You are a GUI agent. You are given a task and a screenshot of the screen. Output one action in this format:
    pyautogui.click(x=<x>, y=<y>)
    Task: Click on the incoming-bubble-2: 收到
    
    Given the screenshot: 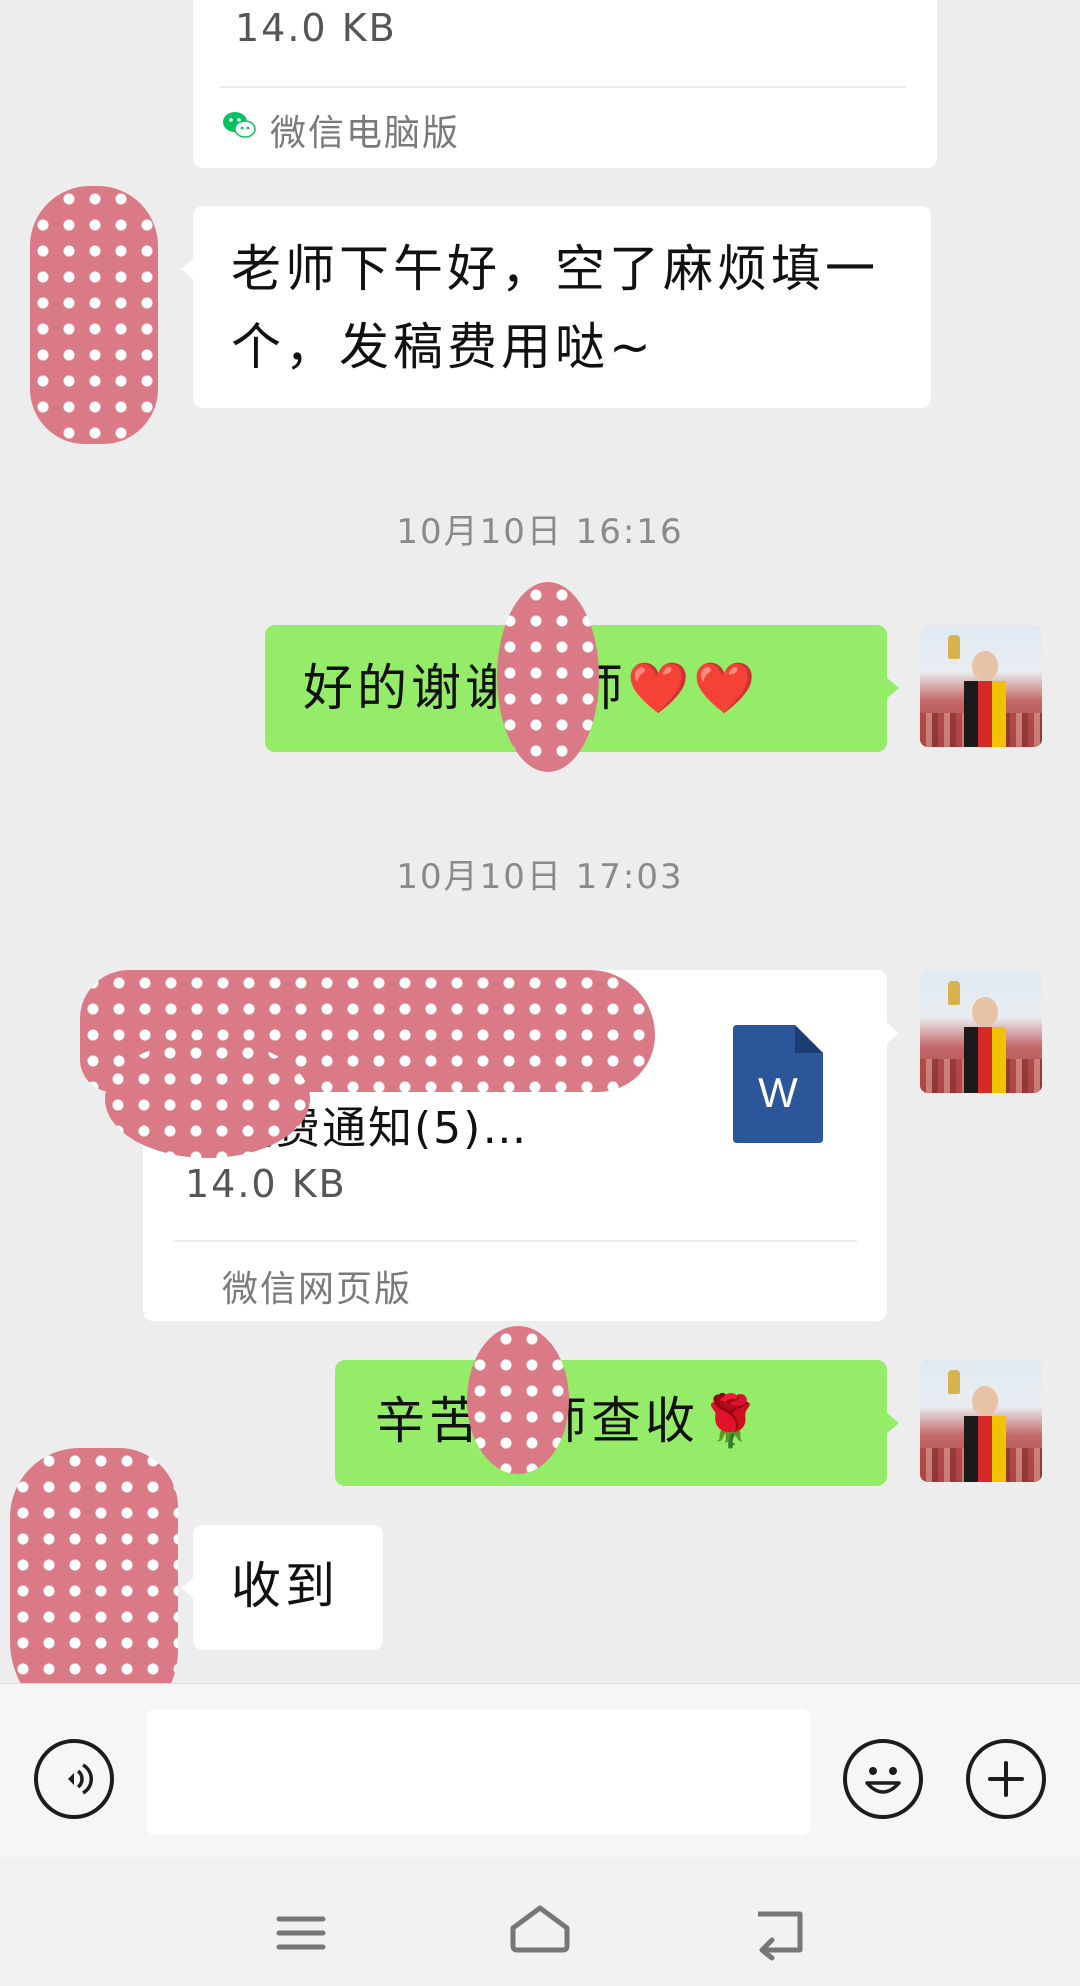 What is the action you would take?
    pyautogui.click(x=282, y=1587)
    